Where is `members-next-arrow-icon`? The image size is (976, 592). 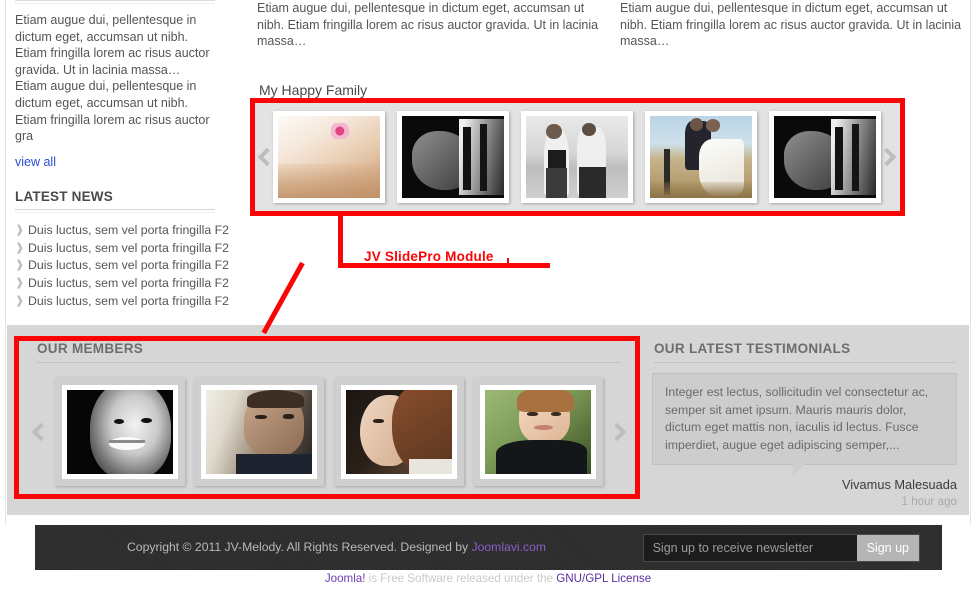
members-next-arrow-icon is located at coordinates (619, 432).